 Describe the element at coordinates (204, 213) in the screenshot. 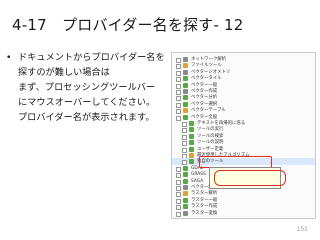

I see `tree-row-label: ラスター変換` at that location.